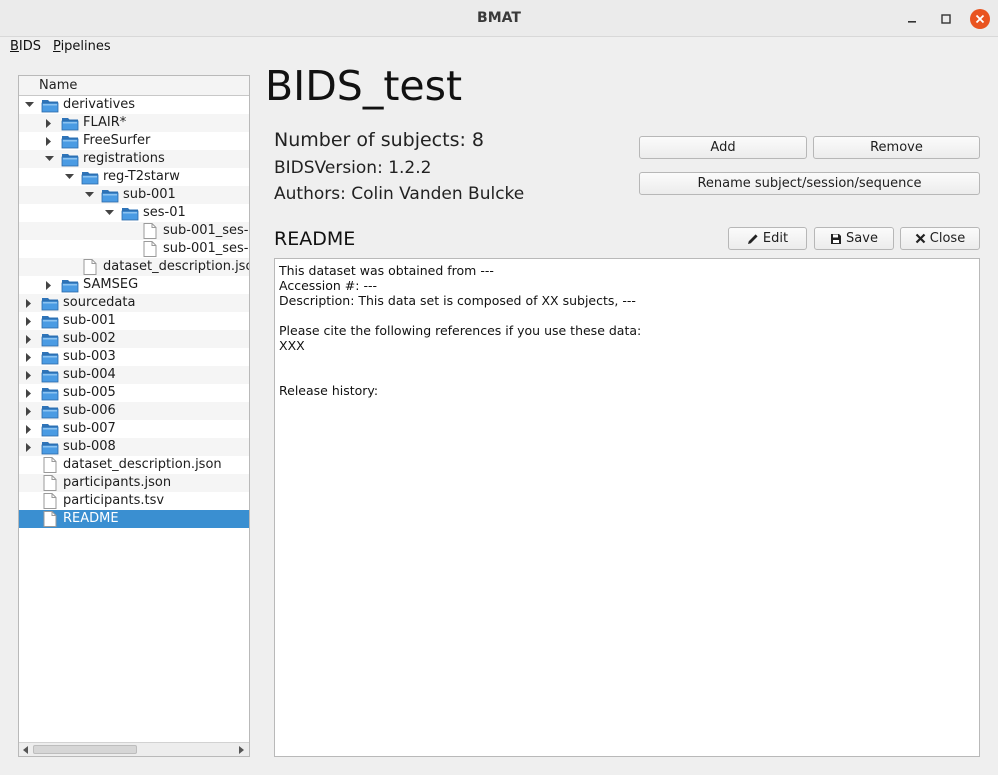  Describe the element at coordinates (134, 285) in the screenshot. I see `tree-folder-item: SAMSEG` at that location.